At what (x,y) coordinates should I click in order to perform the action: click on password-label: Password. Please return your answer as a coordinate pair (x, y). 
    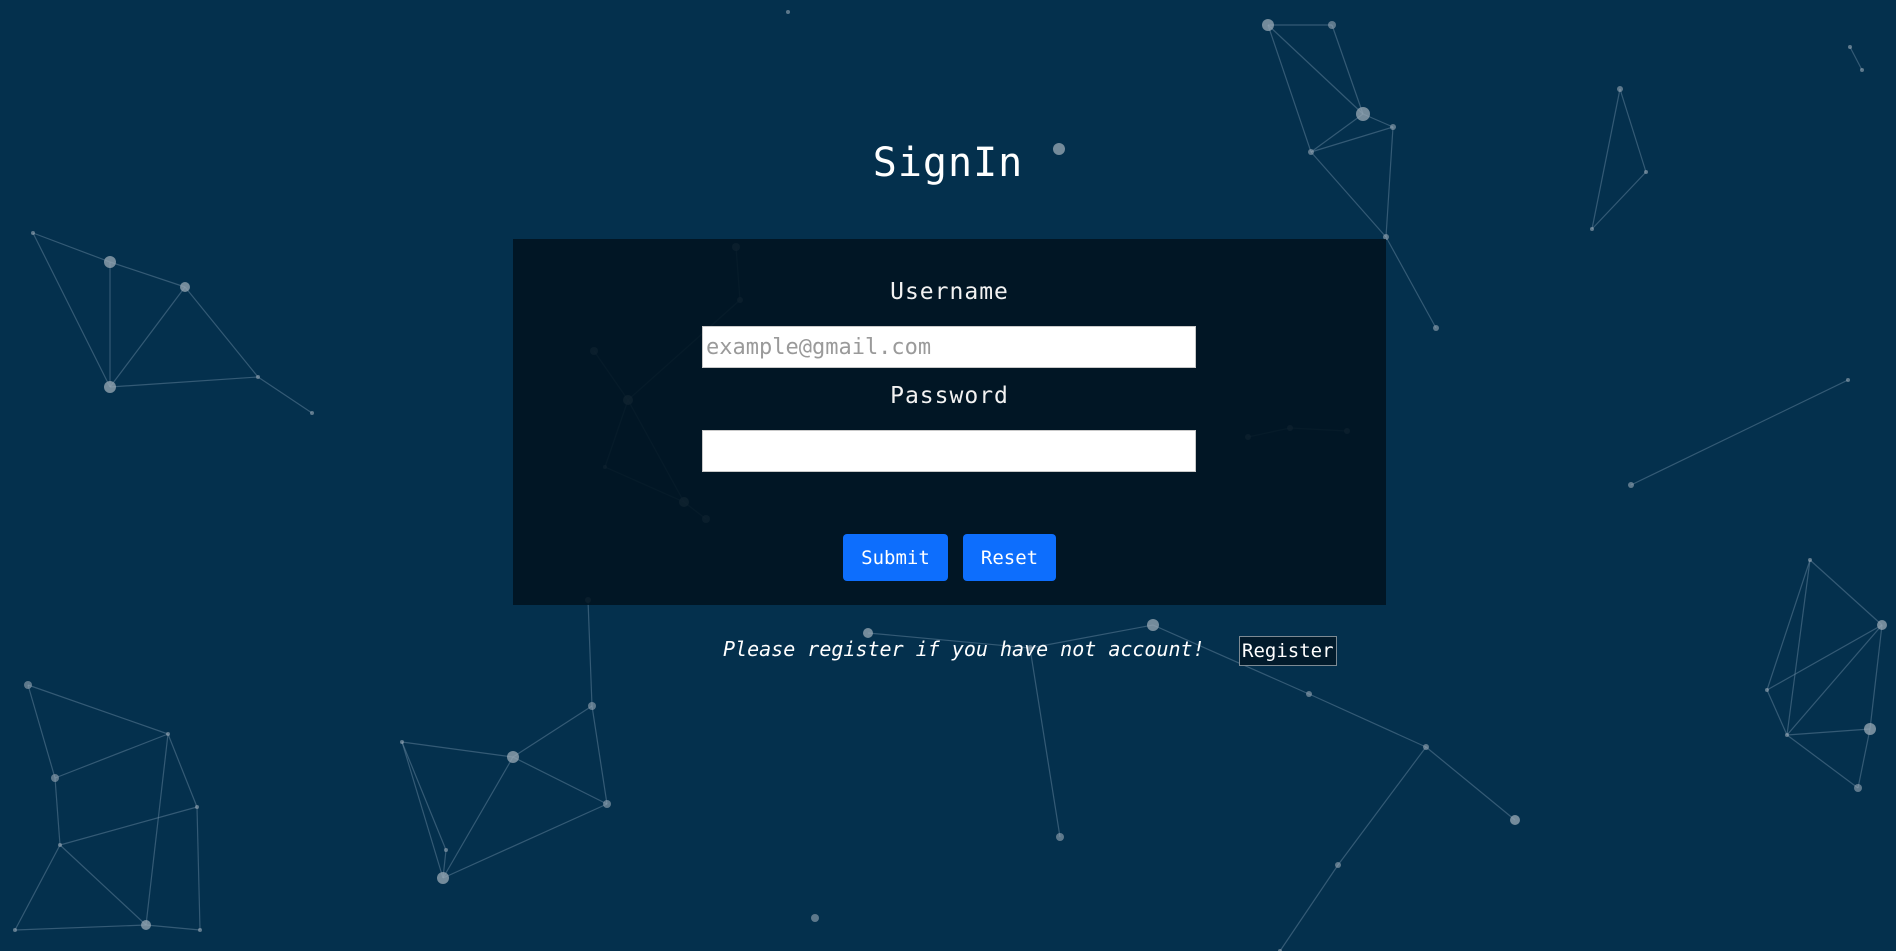
    Looking at the image, I should click on (949, 396).